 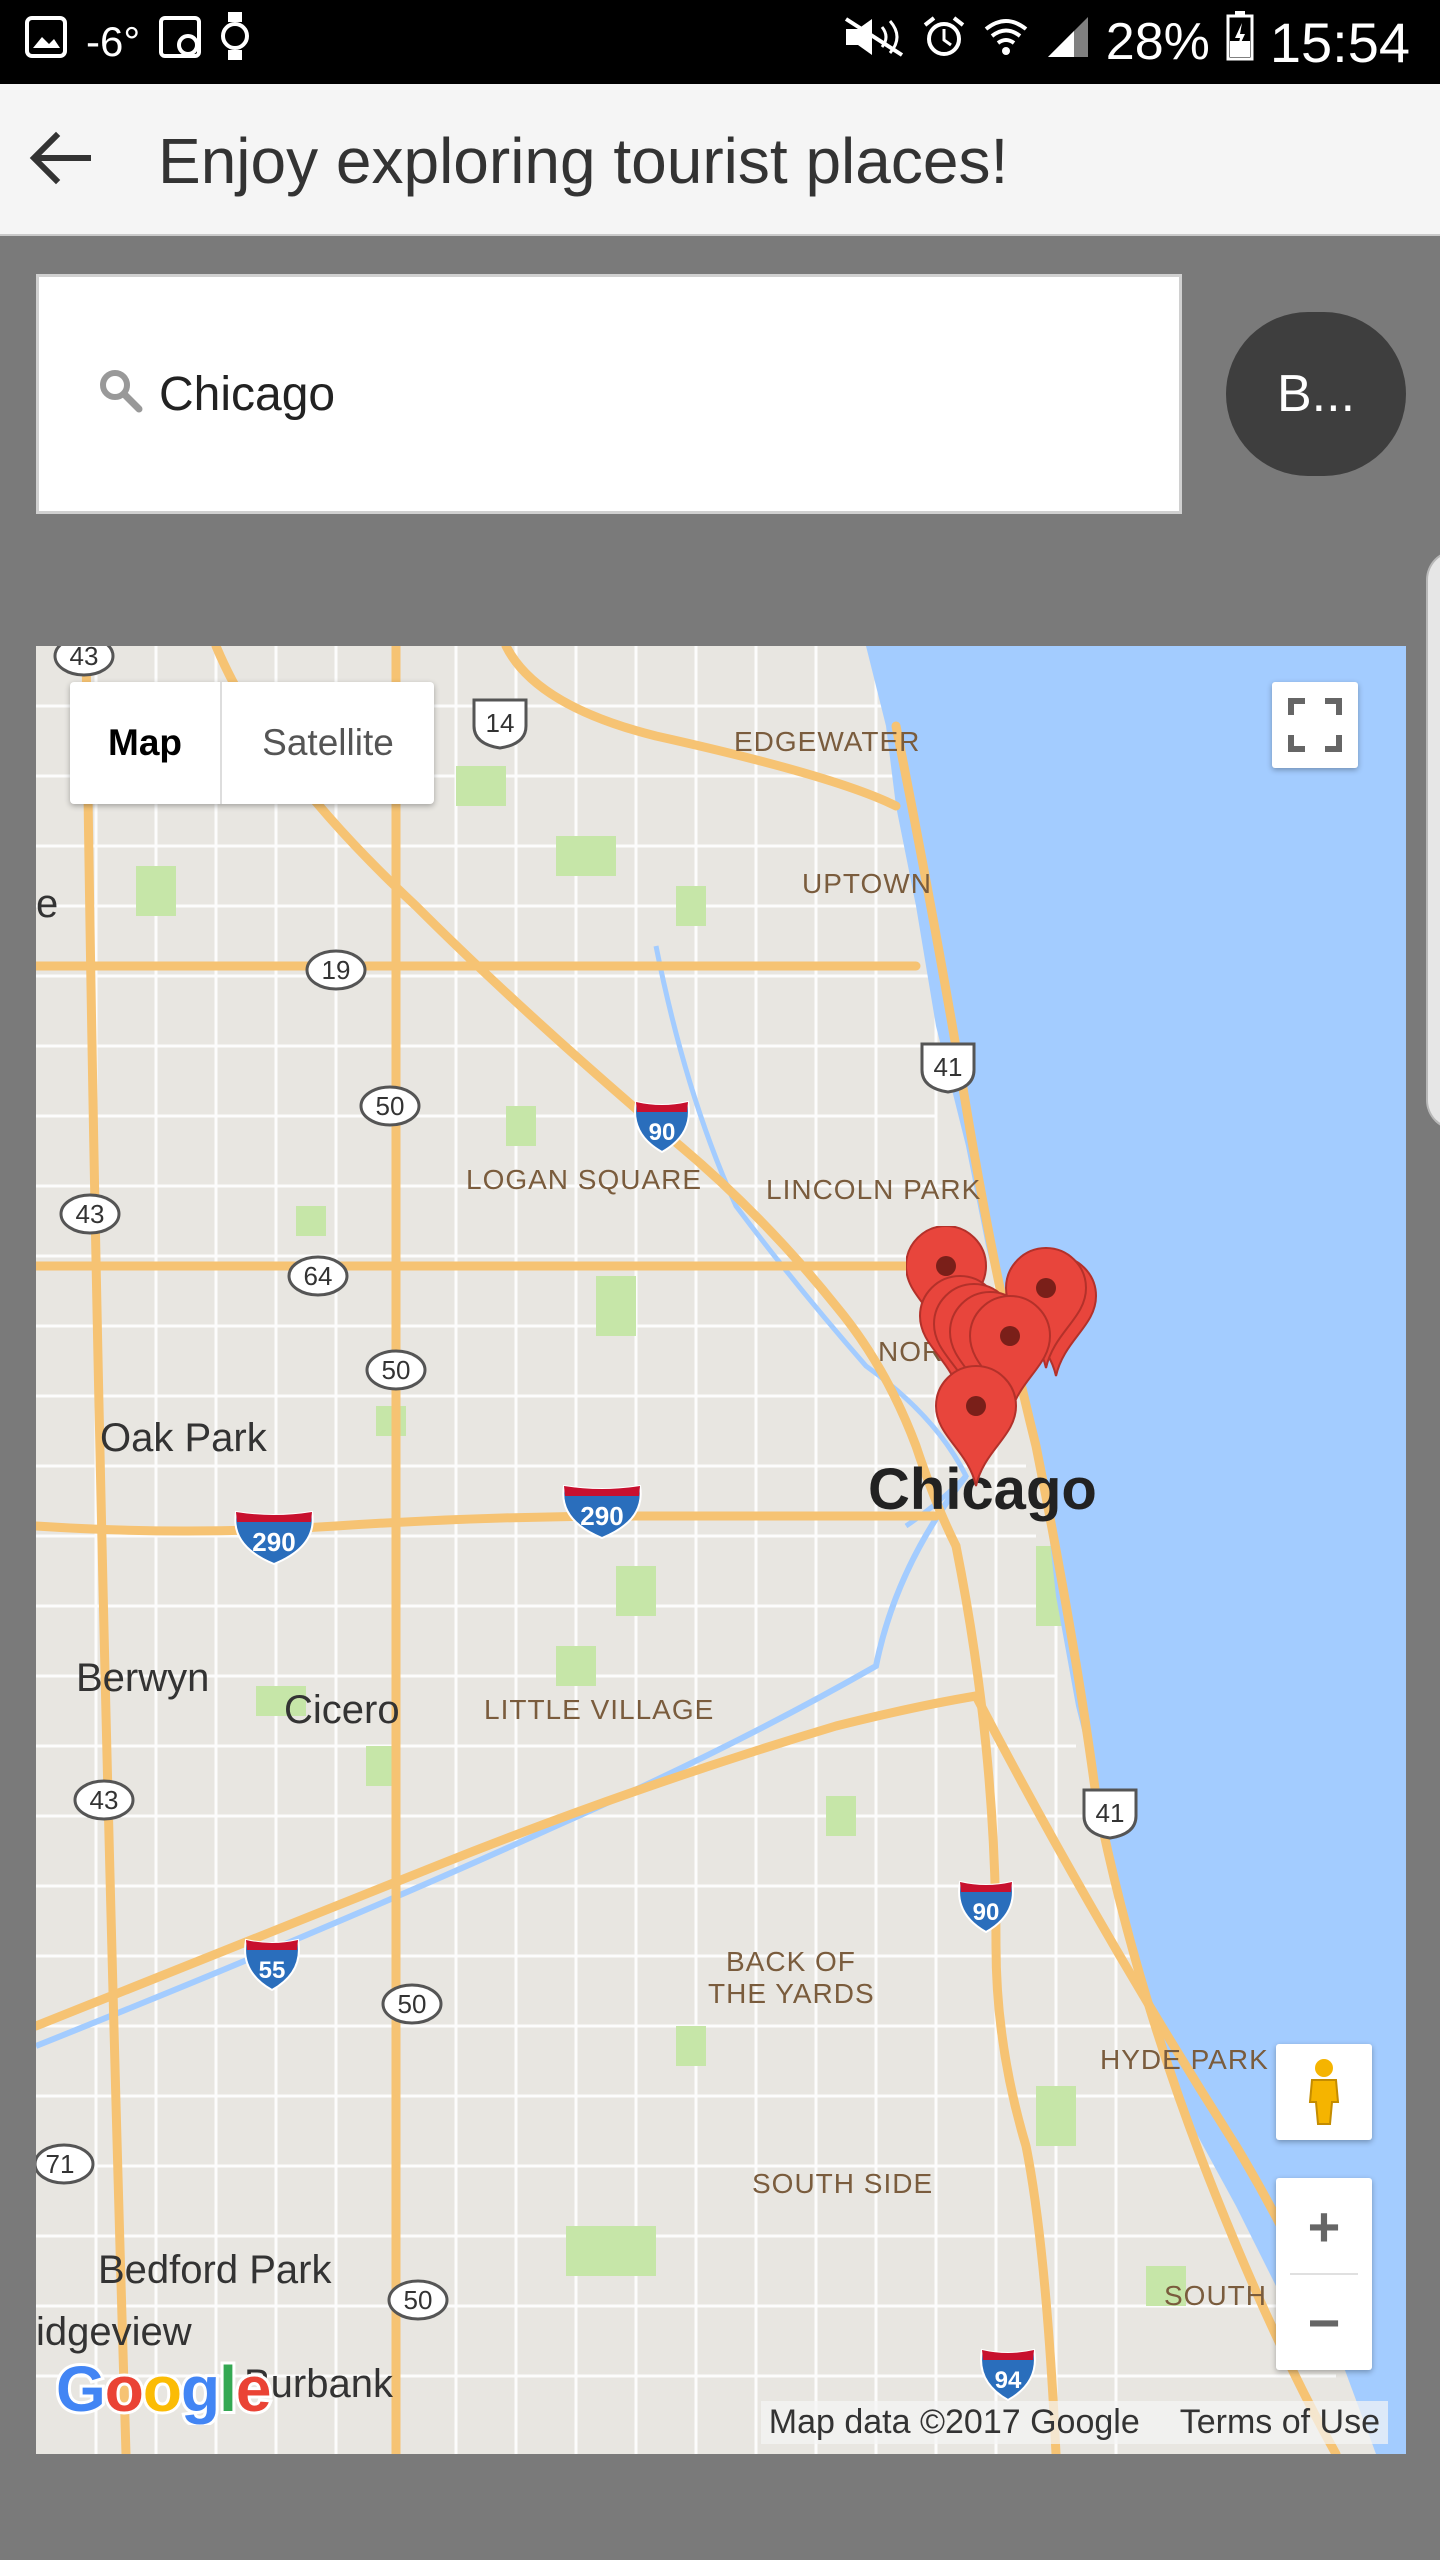 What do you see at coordinates (215, 2270) in the screenshot?
I see `place-label: Bedford Park` at bounding box center [215, 2270].